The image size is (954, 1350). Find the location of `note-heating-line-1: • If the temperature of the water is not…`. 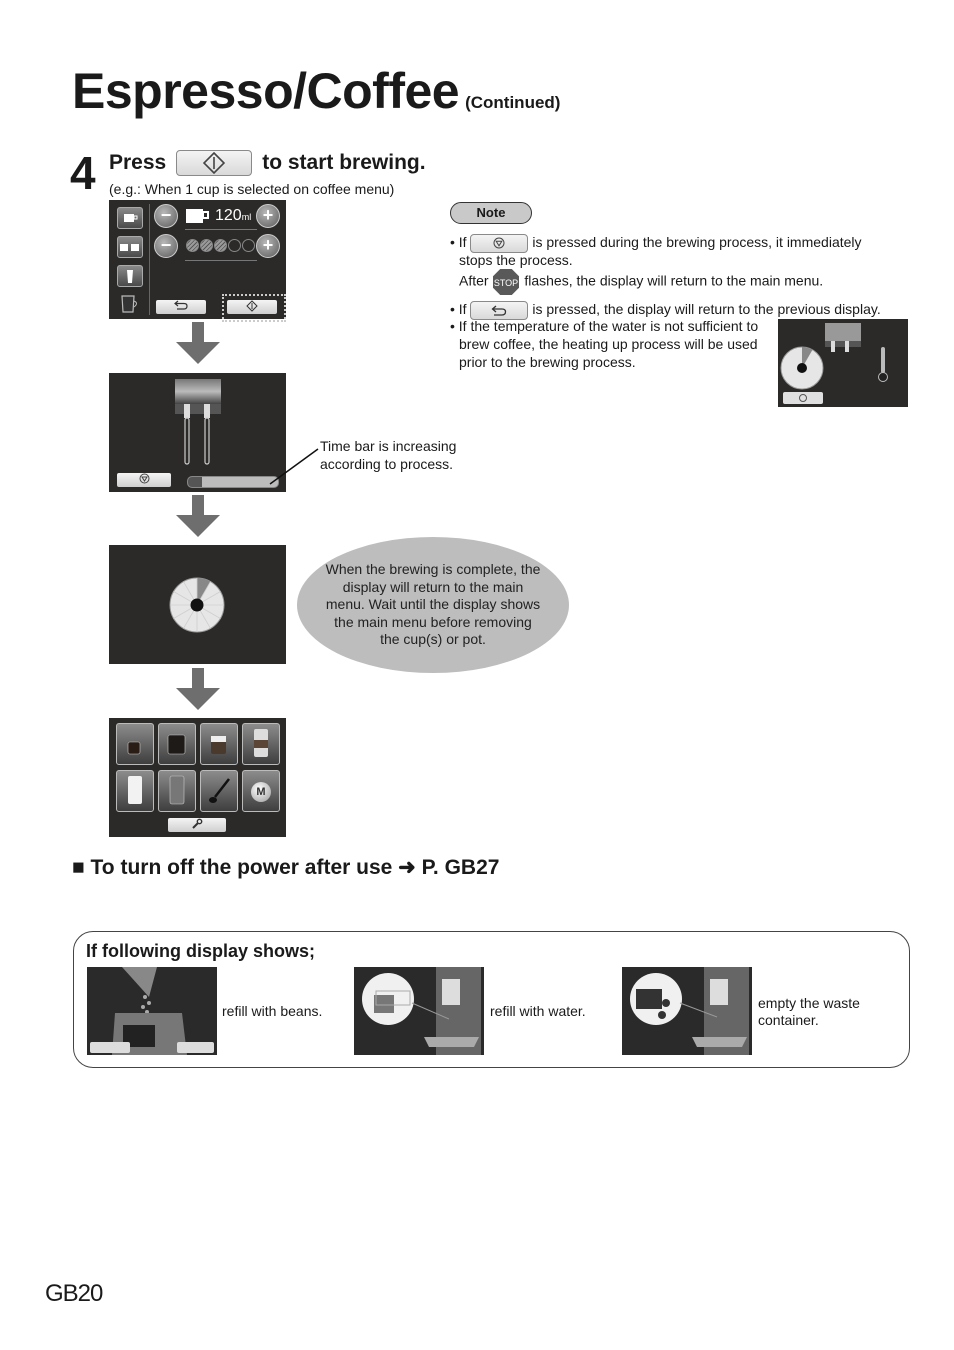

note-heating-line-1: • If the temperature of the water is not… is located at coordinates (604, 326).